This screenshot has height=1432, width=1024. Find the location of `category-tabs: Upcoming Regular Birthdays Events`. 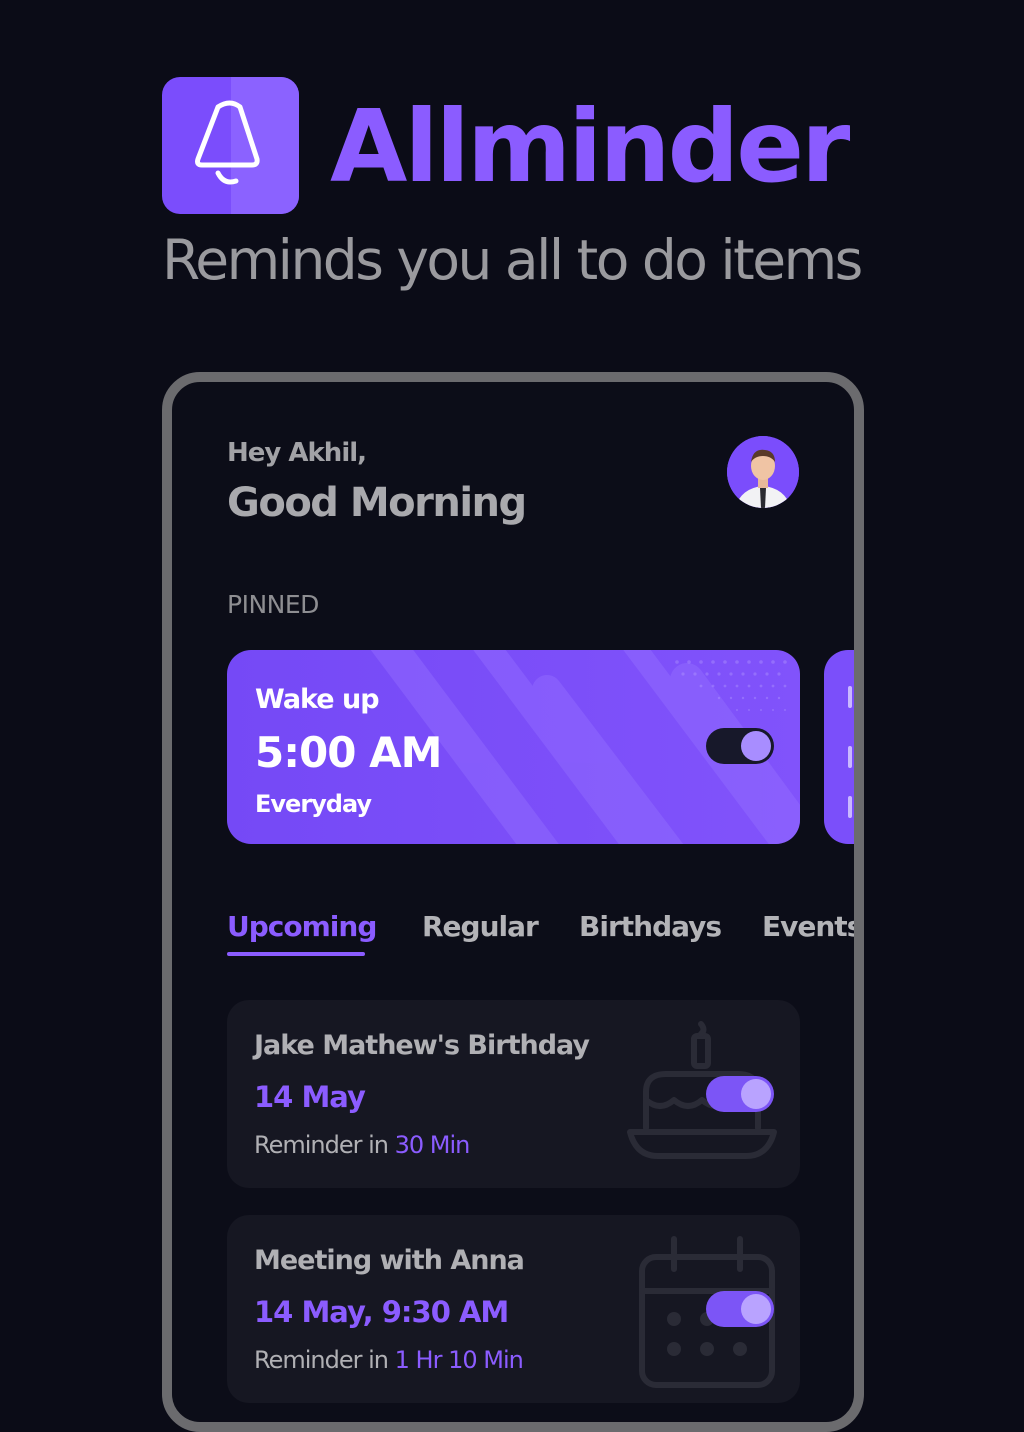

category-tabs: Upcoming Regular Birthdays Events is located at coordinates (540, 935).